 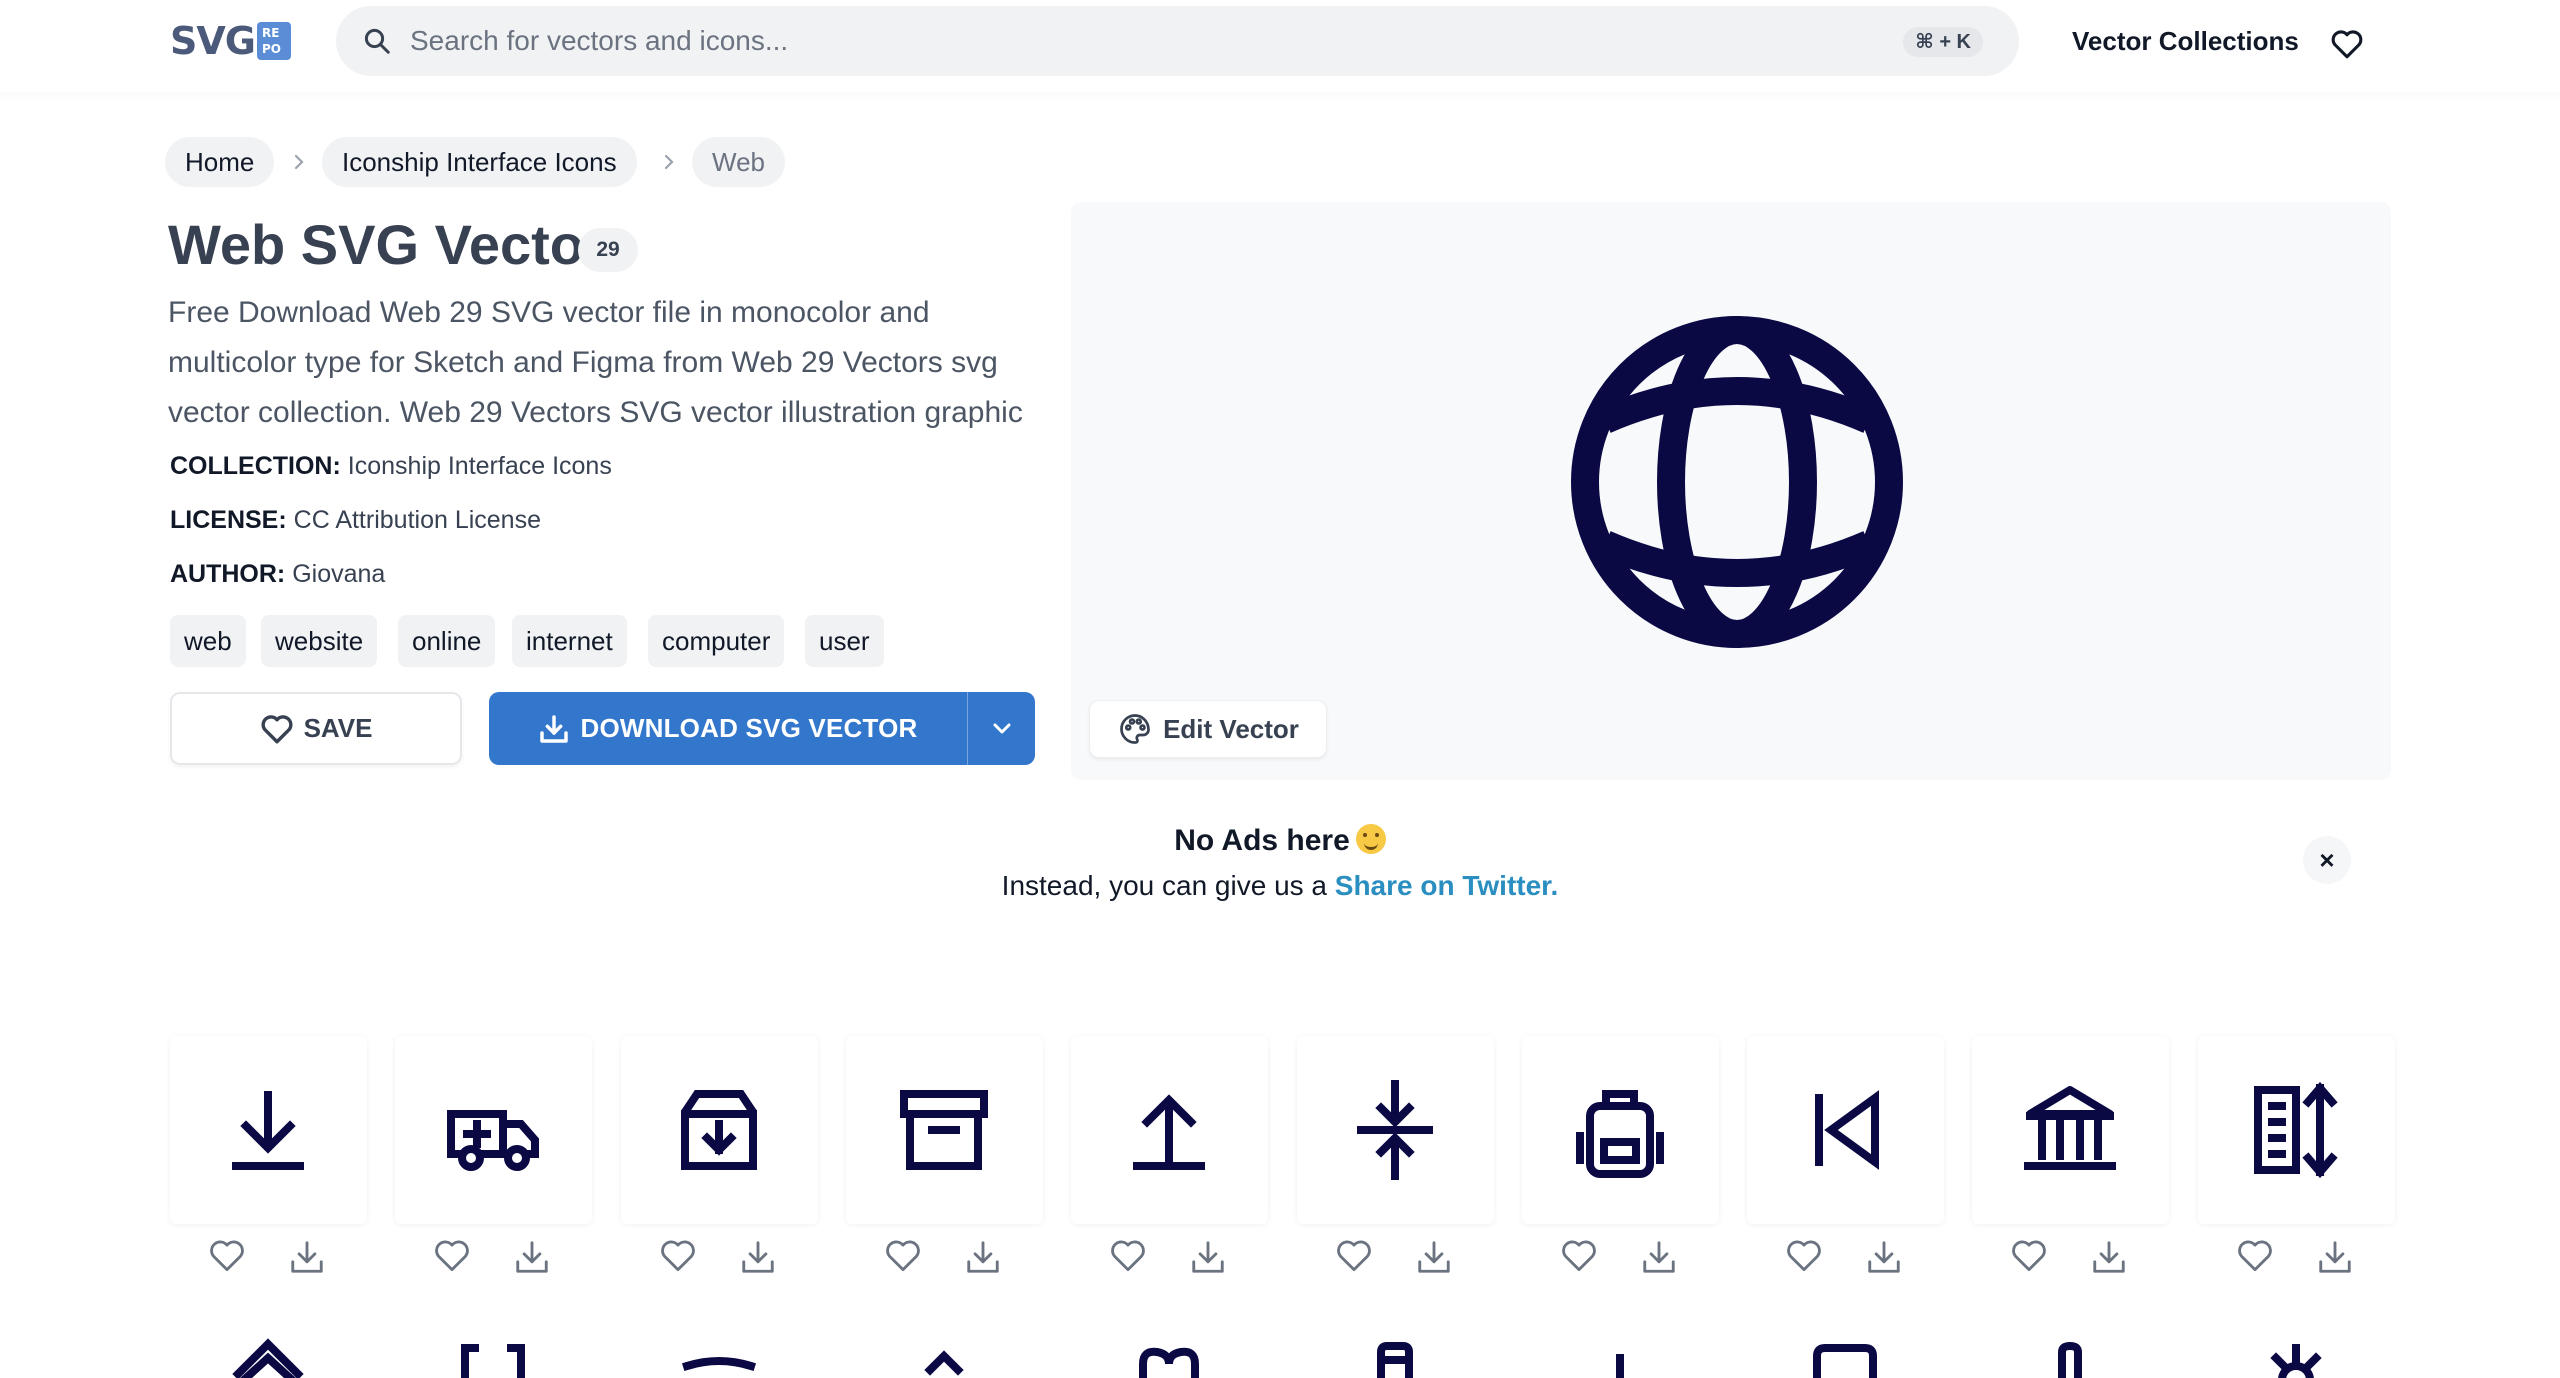 I want to click on download-button-group: DOWNLOAD SVG VECTOR, so click(x=762, y=728).